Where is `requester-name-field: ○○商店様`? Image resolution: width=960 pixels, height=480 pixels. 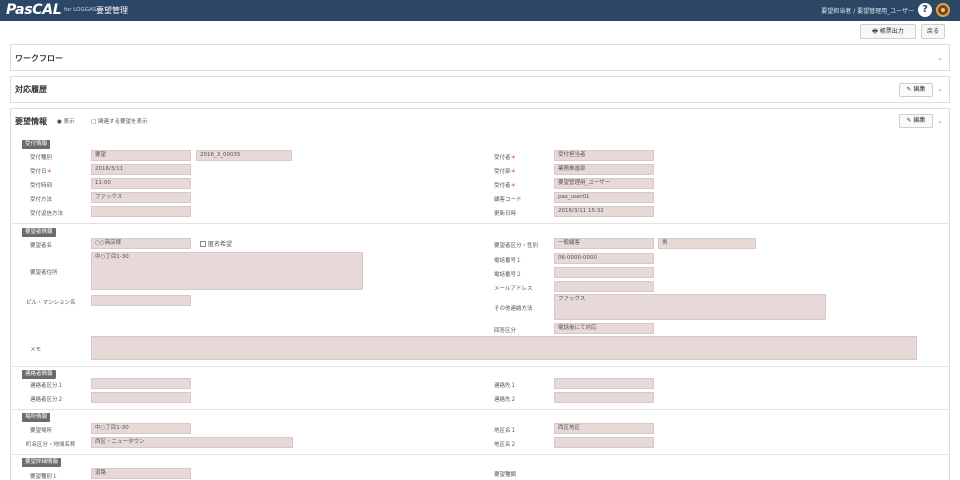
requester-name-field: ○○商店様 is located at coordinates (141, 243).